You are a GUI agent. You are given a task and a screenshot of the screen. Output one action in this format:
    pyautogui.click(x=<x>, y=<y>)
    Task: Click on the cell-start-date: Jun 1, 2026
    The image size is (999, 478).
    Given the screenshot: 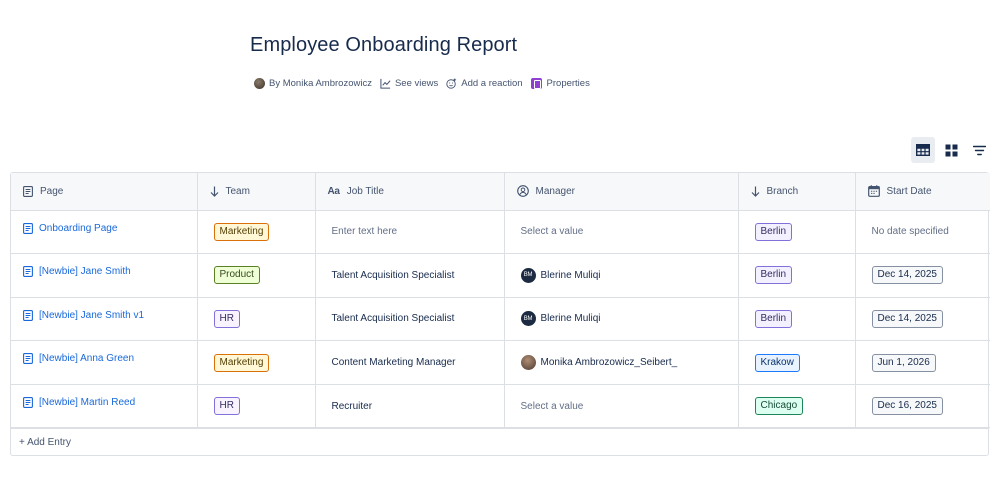 What is the action you would take?
    pyautogui.click(x=922, y=362)
    